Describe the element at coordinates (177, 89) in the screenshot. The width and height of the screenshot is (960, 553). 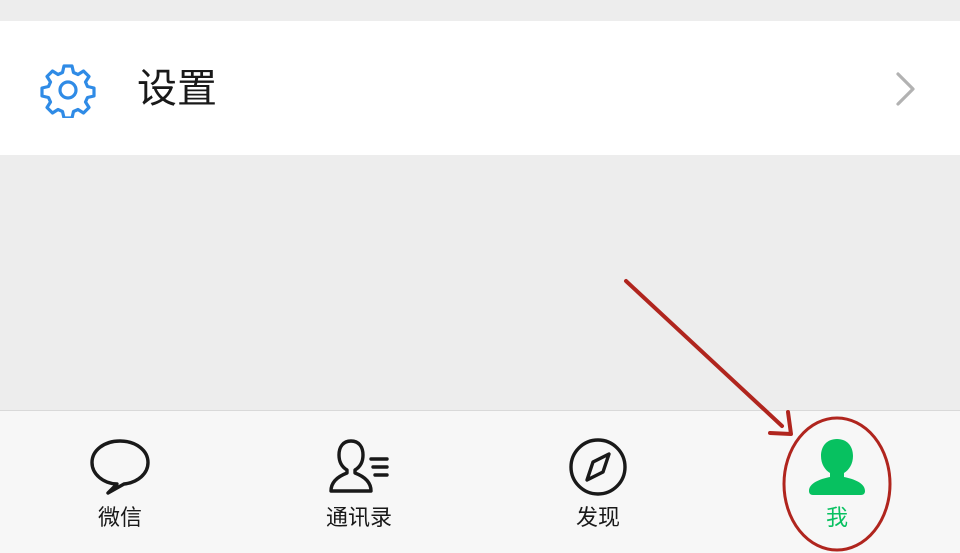
I see `settings-label: 设置` at that location.